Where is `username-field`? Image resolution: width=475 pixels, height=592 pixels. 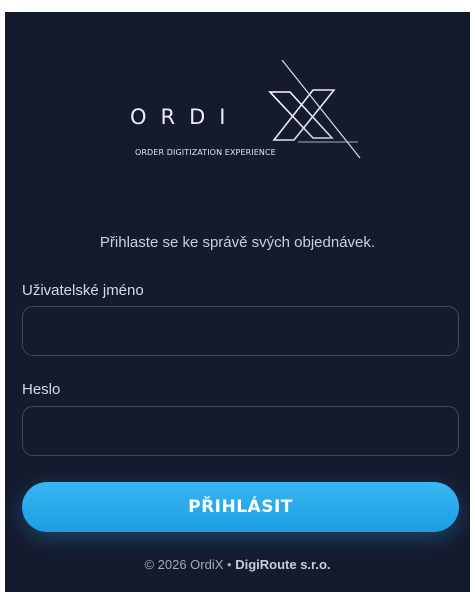 username-field is located at coordinates (240, 331).